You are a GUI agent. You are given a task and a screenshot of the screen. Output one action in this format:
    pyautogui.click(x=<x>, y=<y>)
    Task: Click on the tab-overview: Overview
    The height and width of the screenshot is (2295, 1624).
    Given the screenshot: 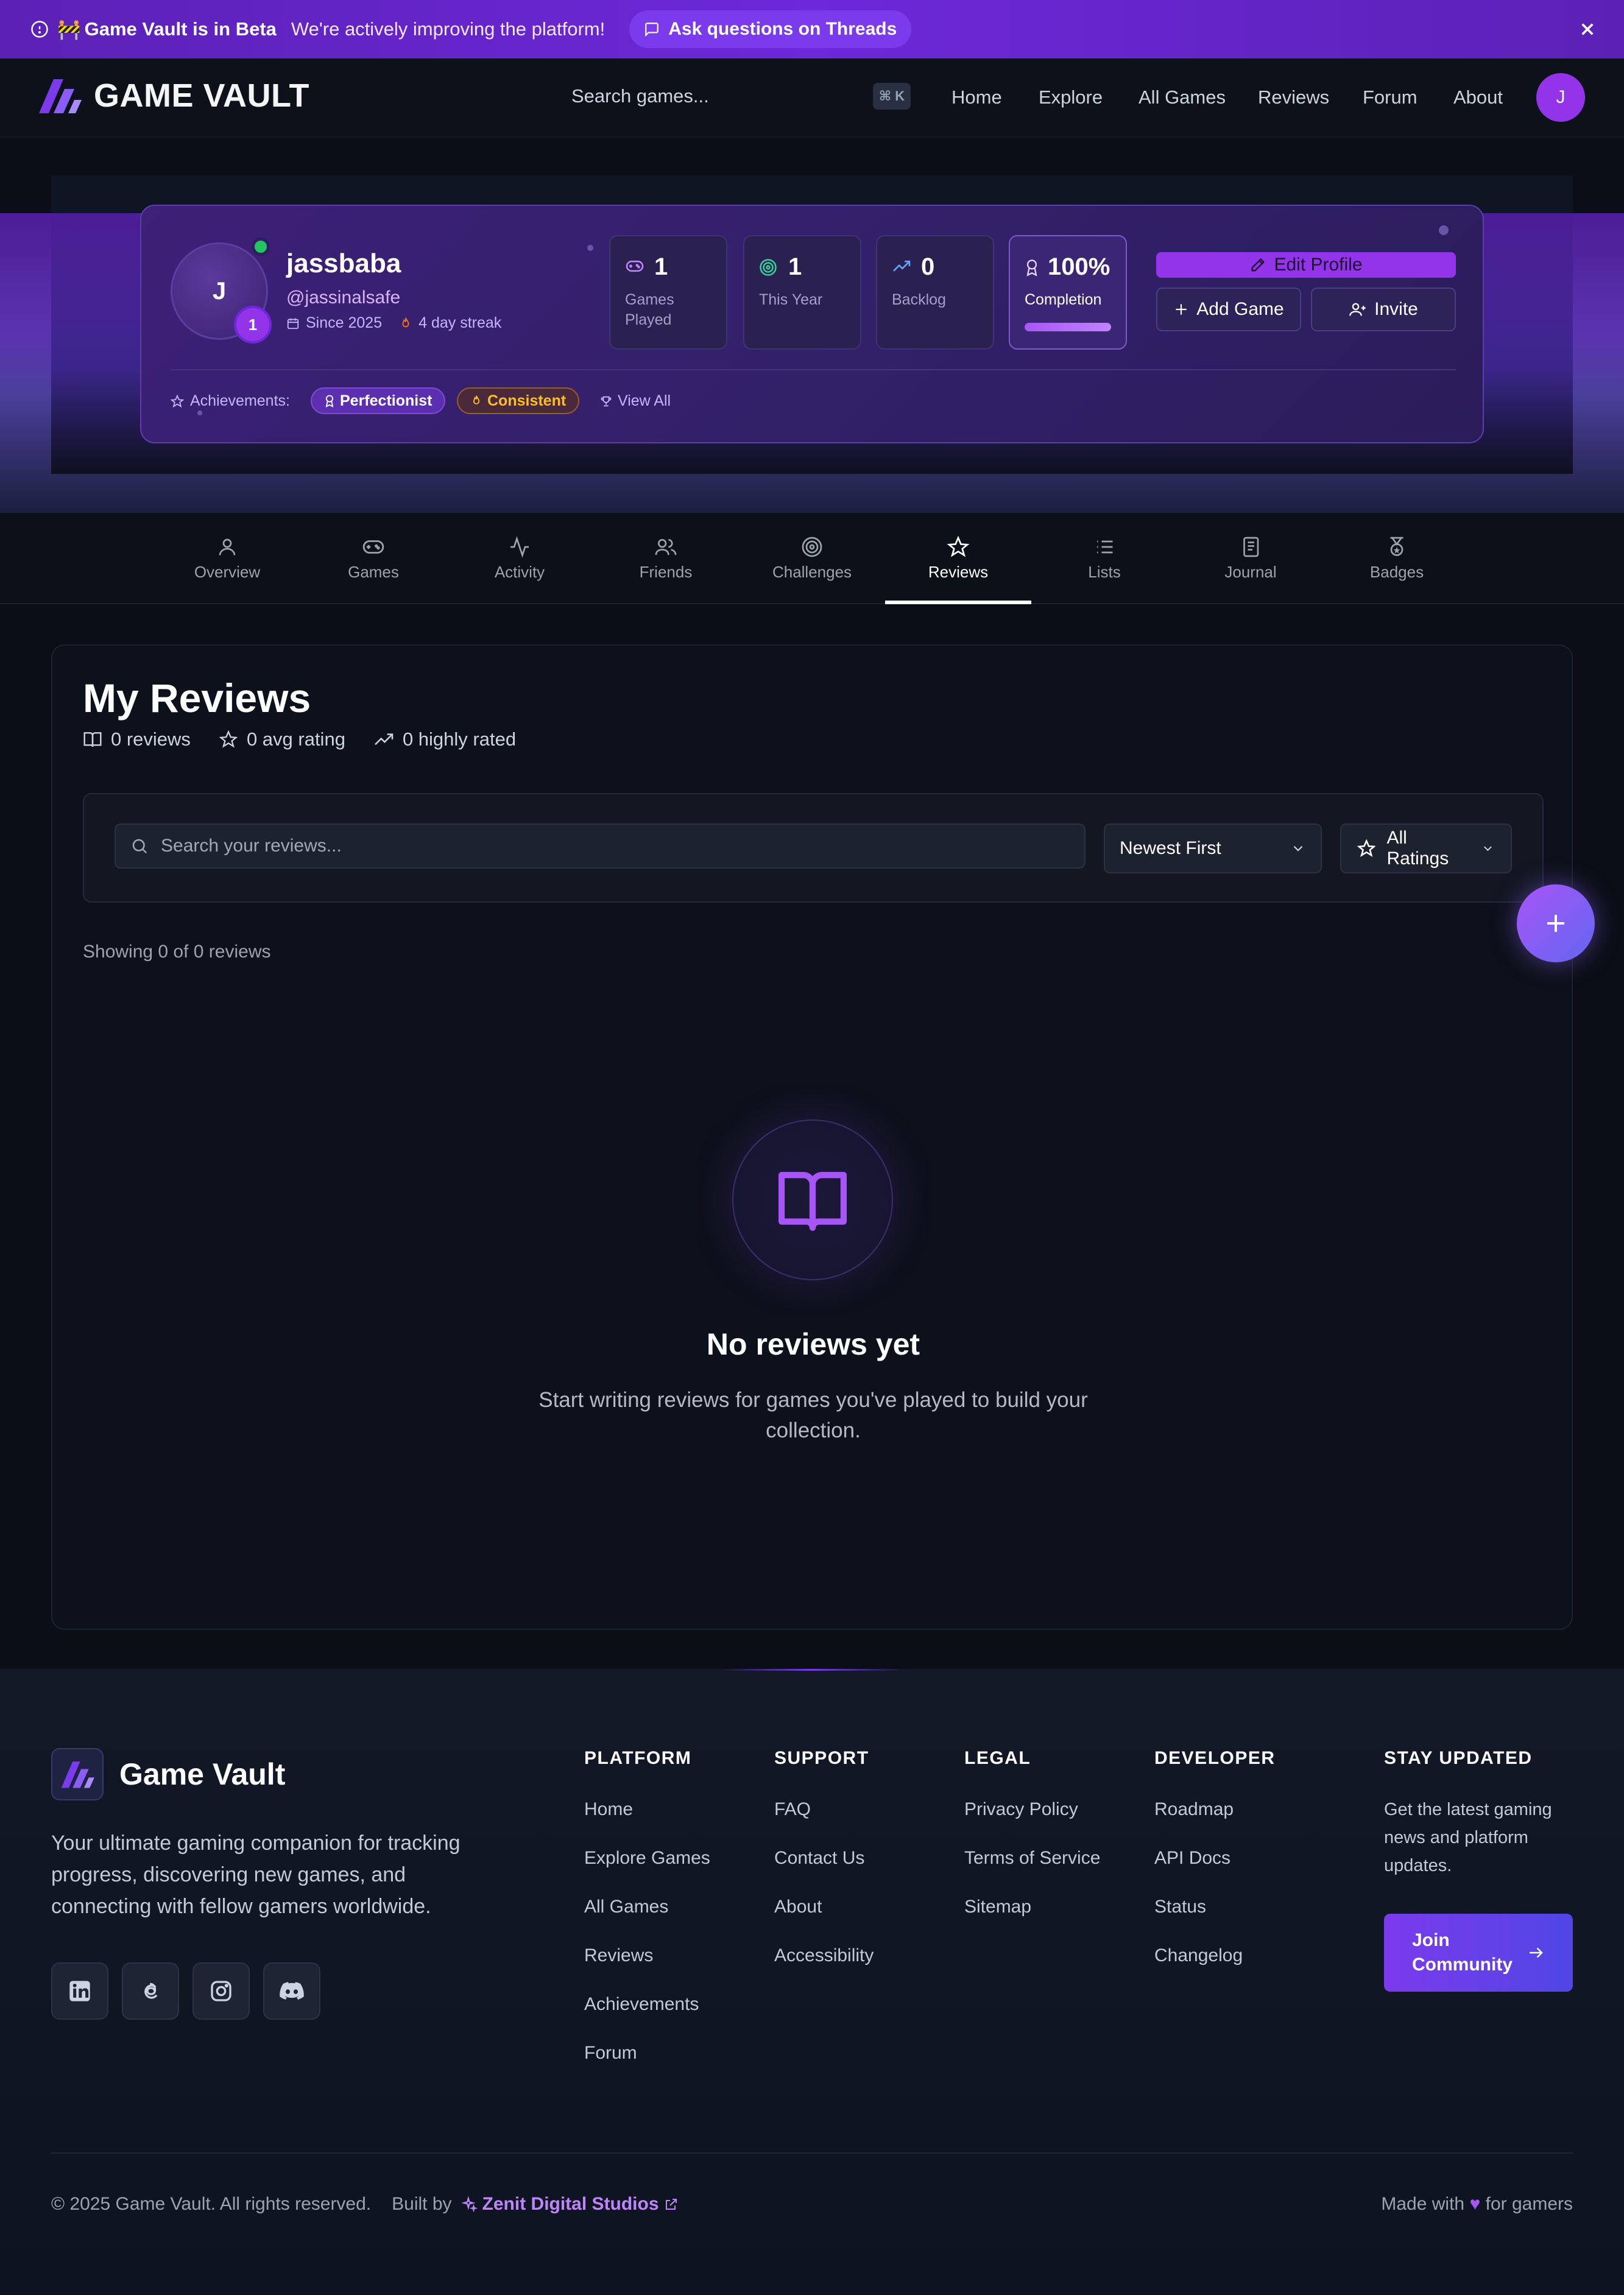 What is the action you would take?
    pyautogui.click(x=227, y=558)
    